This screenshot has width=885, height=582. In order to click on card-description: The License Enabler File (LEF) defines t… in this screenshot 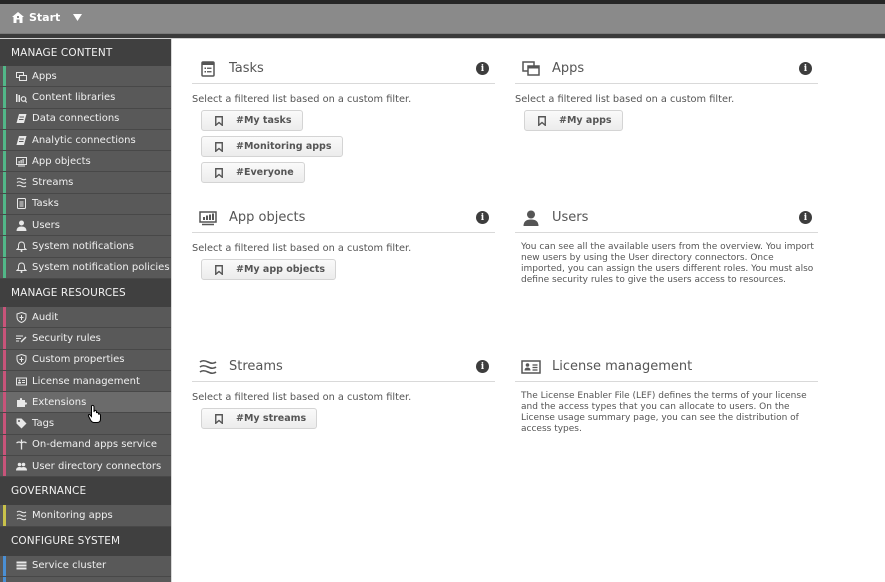, I will do `click(664, 412)`.